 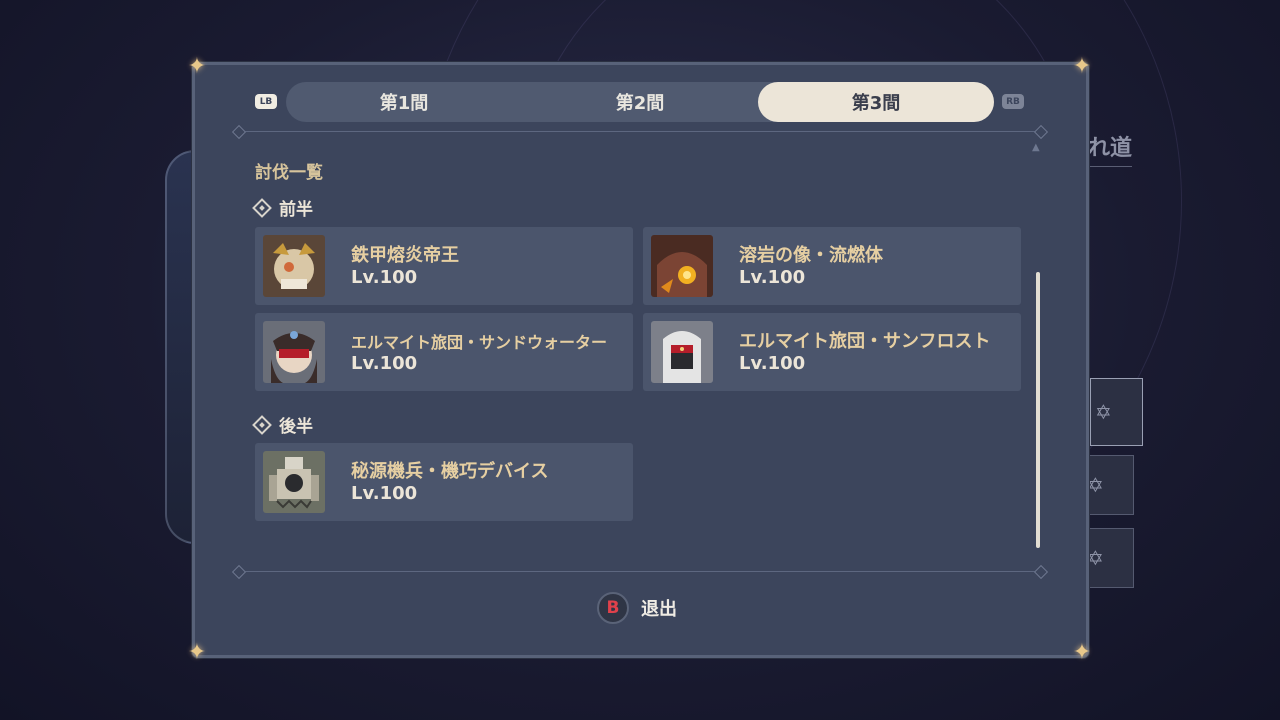 What do you see at coordinates (296, 210) in the screenshot?
I see `group-label: 前半` at bounding box center [296, 210].